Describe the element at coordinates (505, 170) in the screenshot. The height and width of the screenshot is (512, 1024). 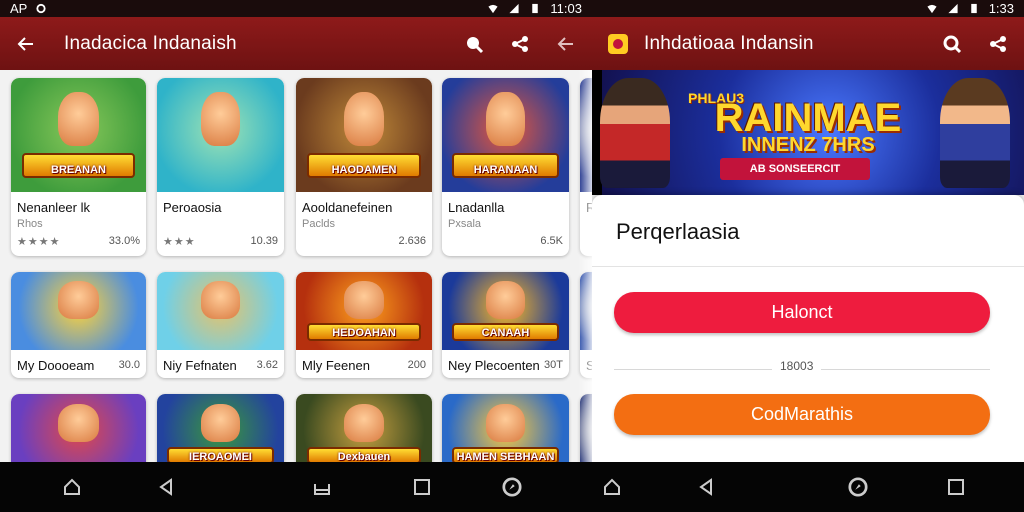
I see `thumbnail-text: HARANAAN` at that location.